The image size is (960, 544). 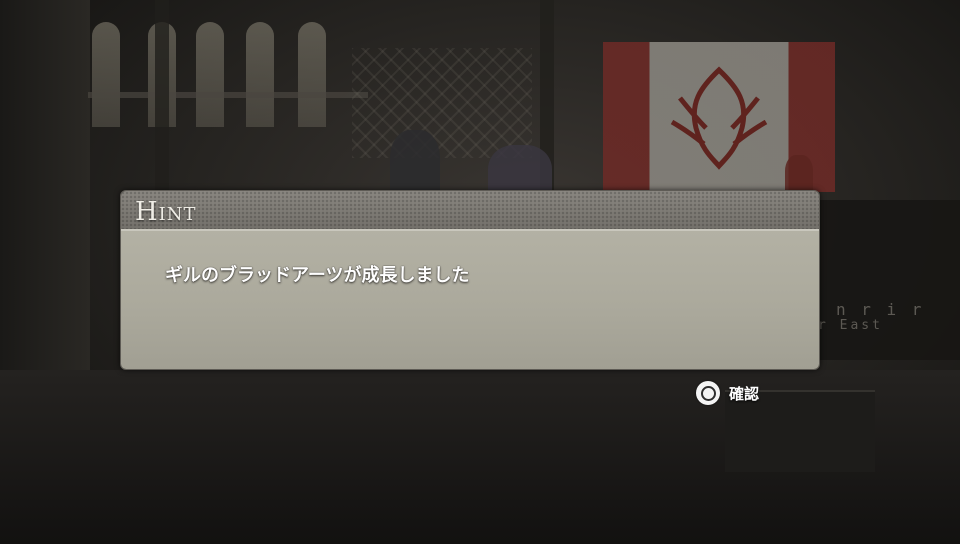 I want to click on background-sign-text: n r i r, so click(x=880, y=309).